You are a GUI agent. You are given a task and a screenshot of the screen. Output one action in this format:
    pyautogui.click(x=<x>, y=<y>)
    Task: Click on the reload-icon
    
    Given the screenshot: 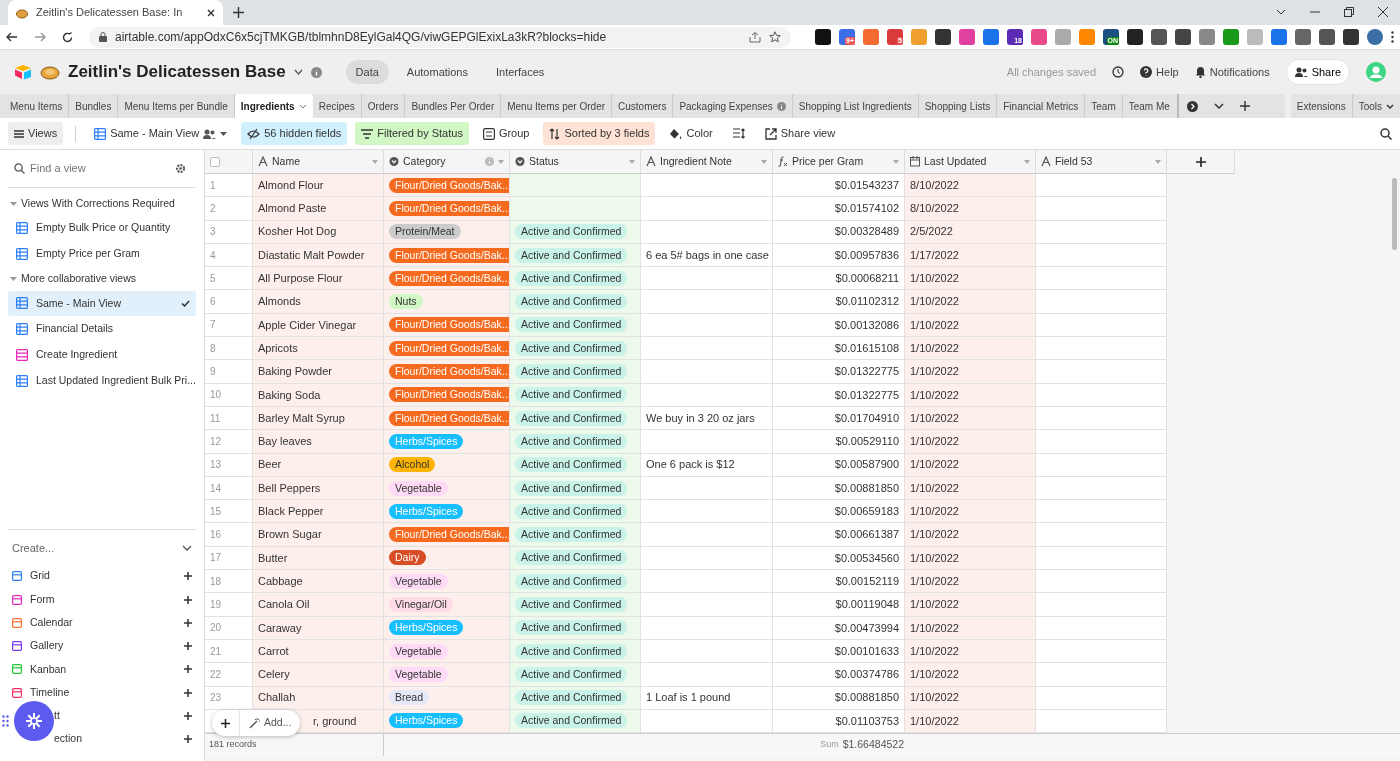 What is the action you would take?
    pyautogui.click(x=67, y=37)
    